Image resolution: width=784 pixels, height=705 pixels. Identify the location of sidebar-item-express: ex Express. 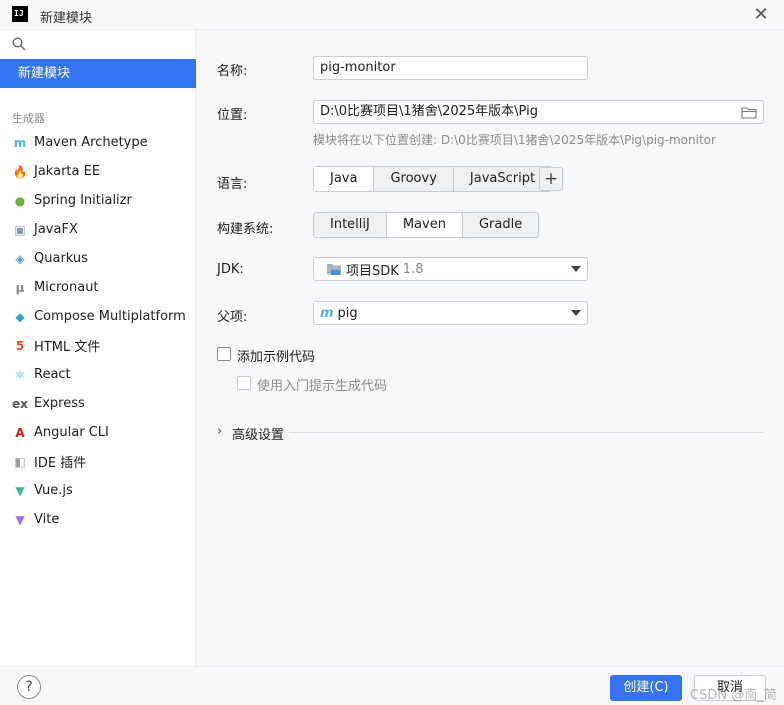
(98, 403).